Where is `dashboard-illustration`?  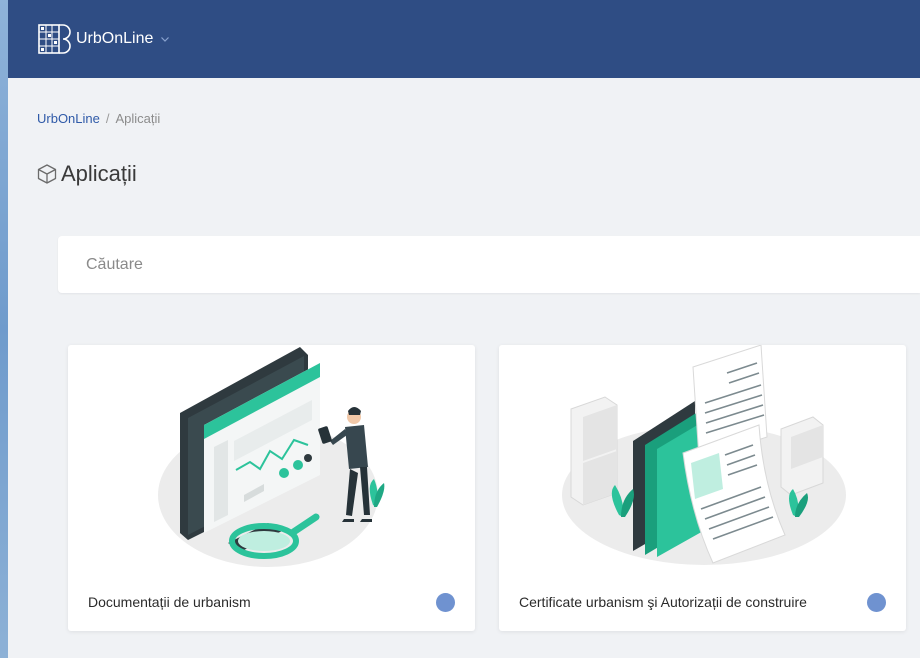
dashboard-illustration is located at coordinates (271, 457).